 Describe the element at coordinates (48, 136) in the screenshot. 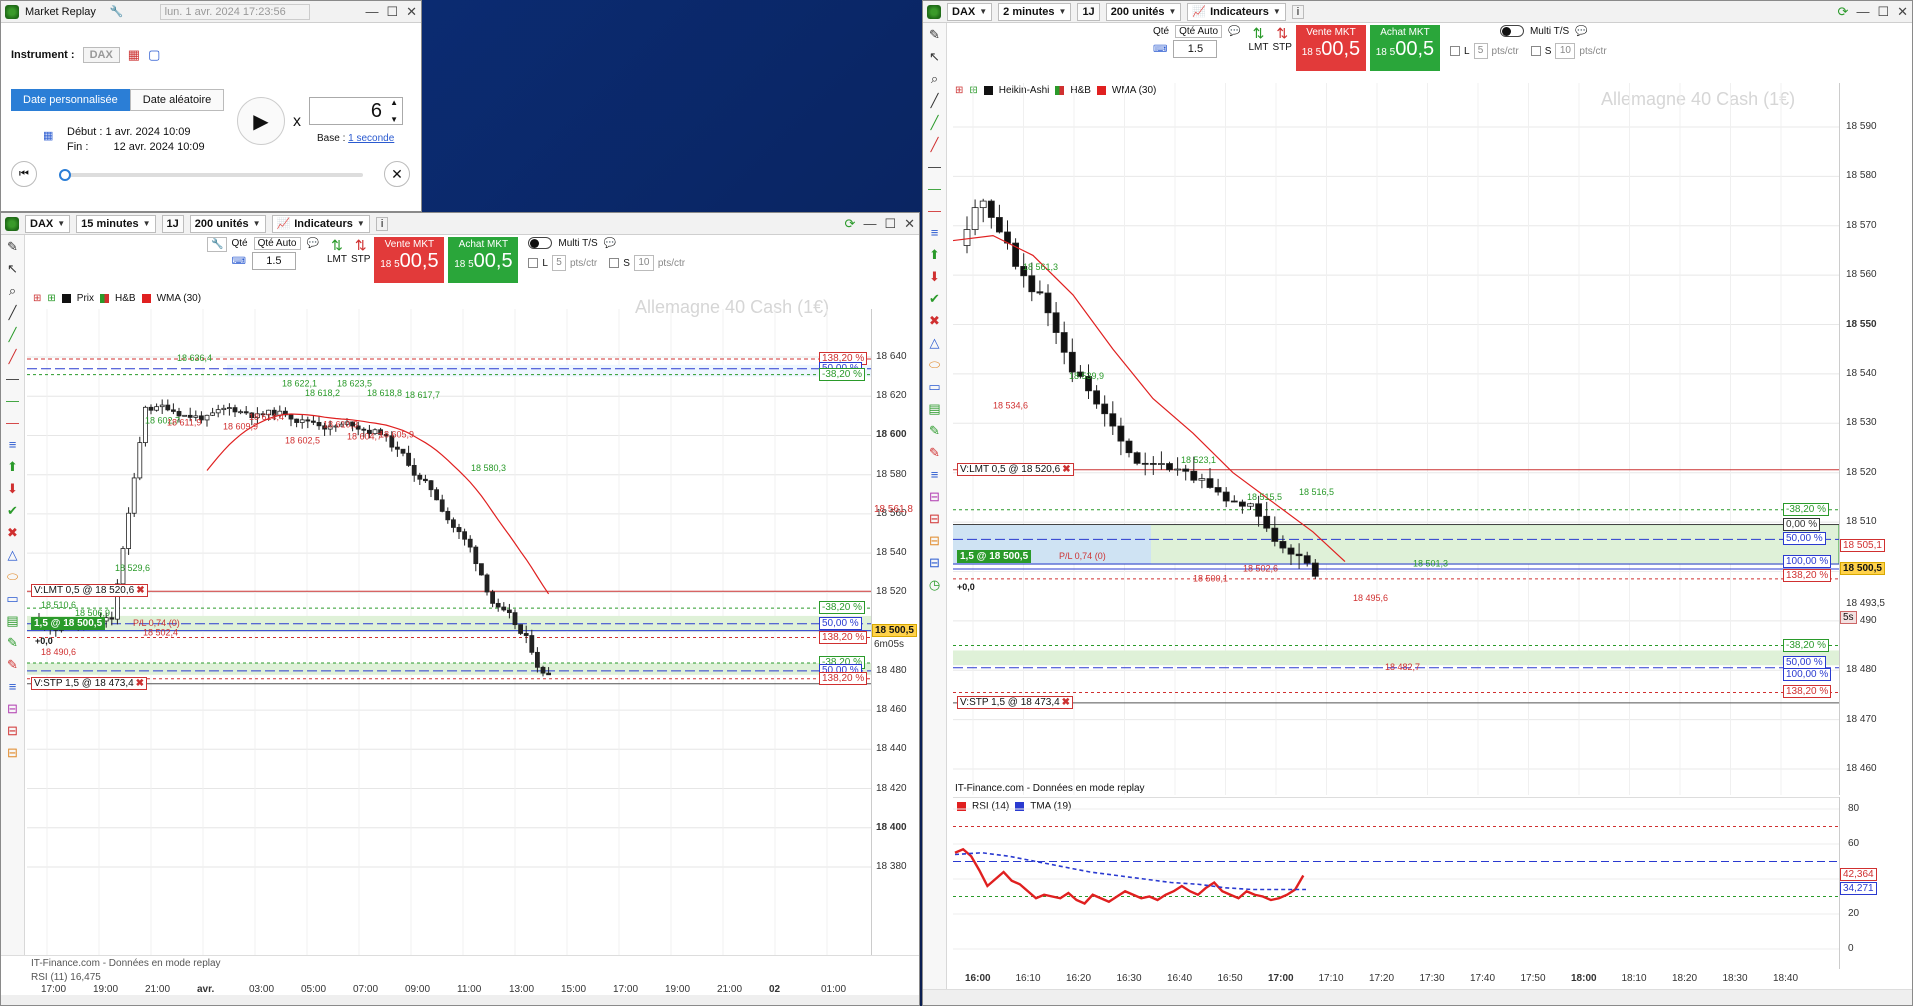

I see `calendar-icon: ▦` at that location.